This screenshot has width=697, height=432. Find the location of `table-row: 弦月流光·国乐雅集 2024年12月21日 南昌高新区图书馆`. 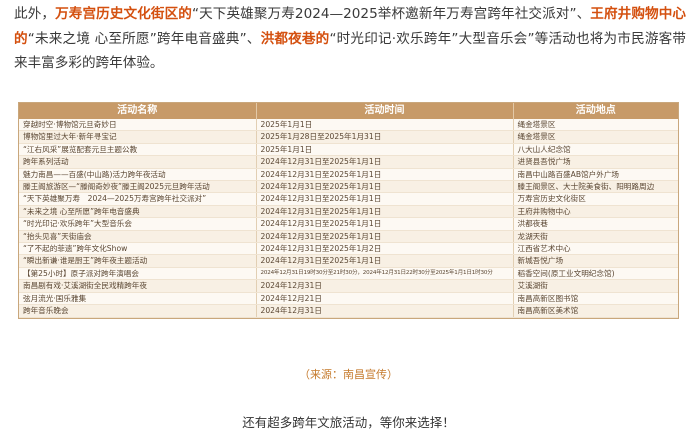

table-row: 弦月流光·国乐雅集 2024年12月21日 南昌高新区图书馆 is located at coordinates (348, 299).